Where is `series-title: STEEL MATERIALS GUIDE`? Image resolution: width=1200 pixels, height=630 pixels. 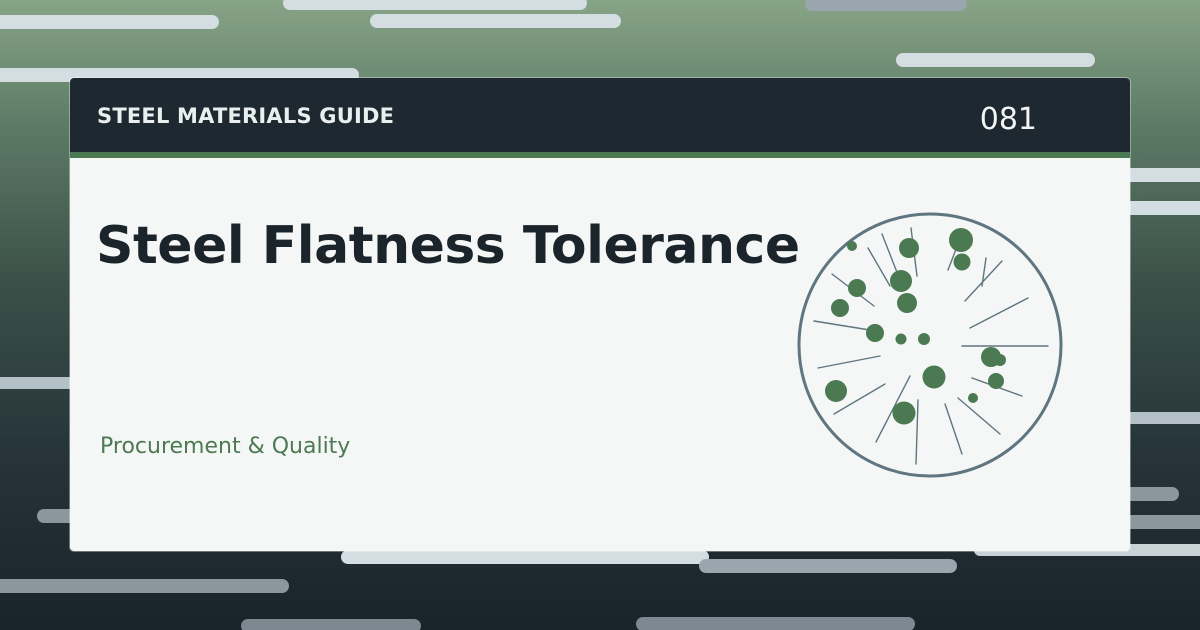 series-title: STEEL MATERIALS GUIDE is located at coordinates (246, 116).